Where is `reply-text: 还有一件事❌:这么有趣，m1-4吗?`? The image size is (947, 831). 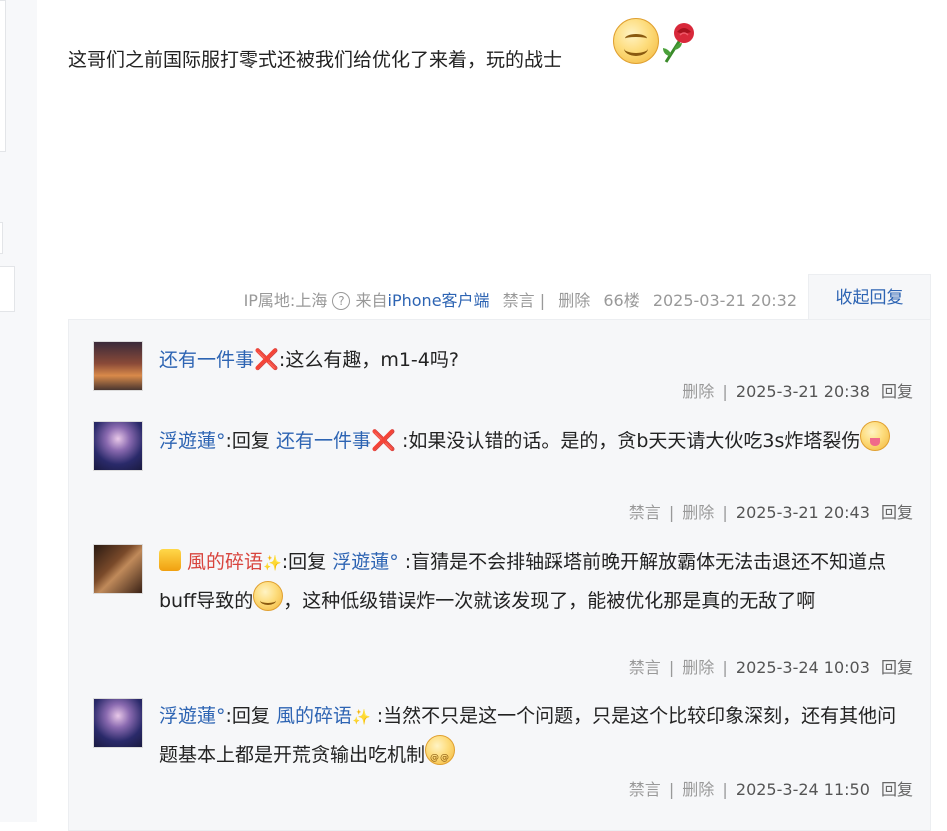
reply-text: 还有一件事❌:这么有趣，m1-4吗? is located at coordinates (534, 359).